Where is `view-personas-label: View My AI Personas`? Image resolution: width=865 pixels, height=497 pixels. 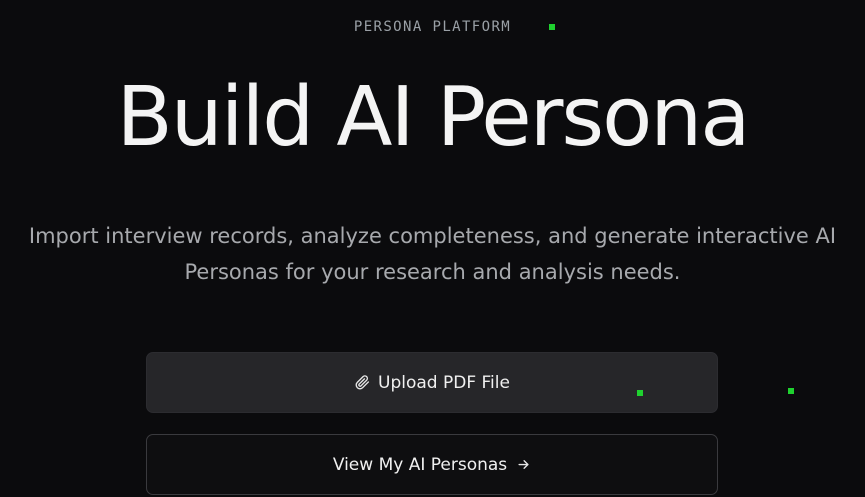
view-personas-label: View My AI Personas is located at coordinates (420, 464).